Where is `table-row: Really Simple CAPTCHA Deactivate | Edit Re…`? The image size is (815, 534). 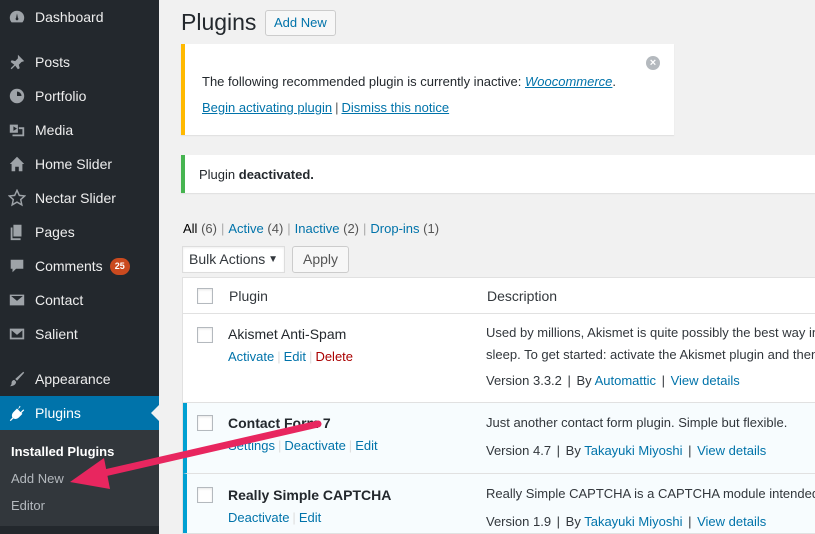
table-row: Really Simple CAPTCHA Deactivate | Edit Re… is located at coordinates (499, 503).